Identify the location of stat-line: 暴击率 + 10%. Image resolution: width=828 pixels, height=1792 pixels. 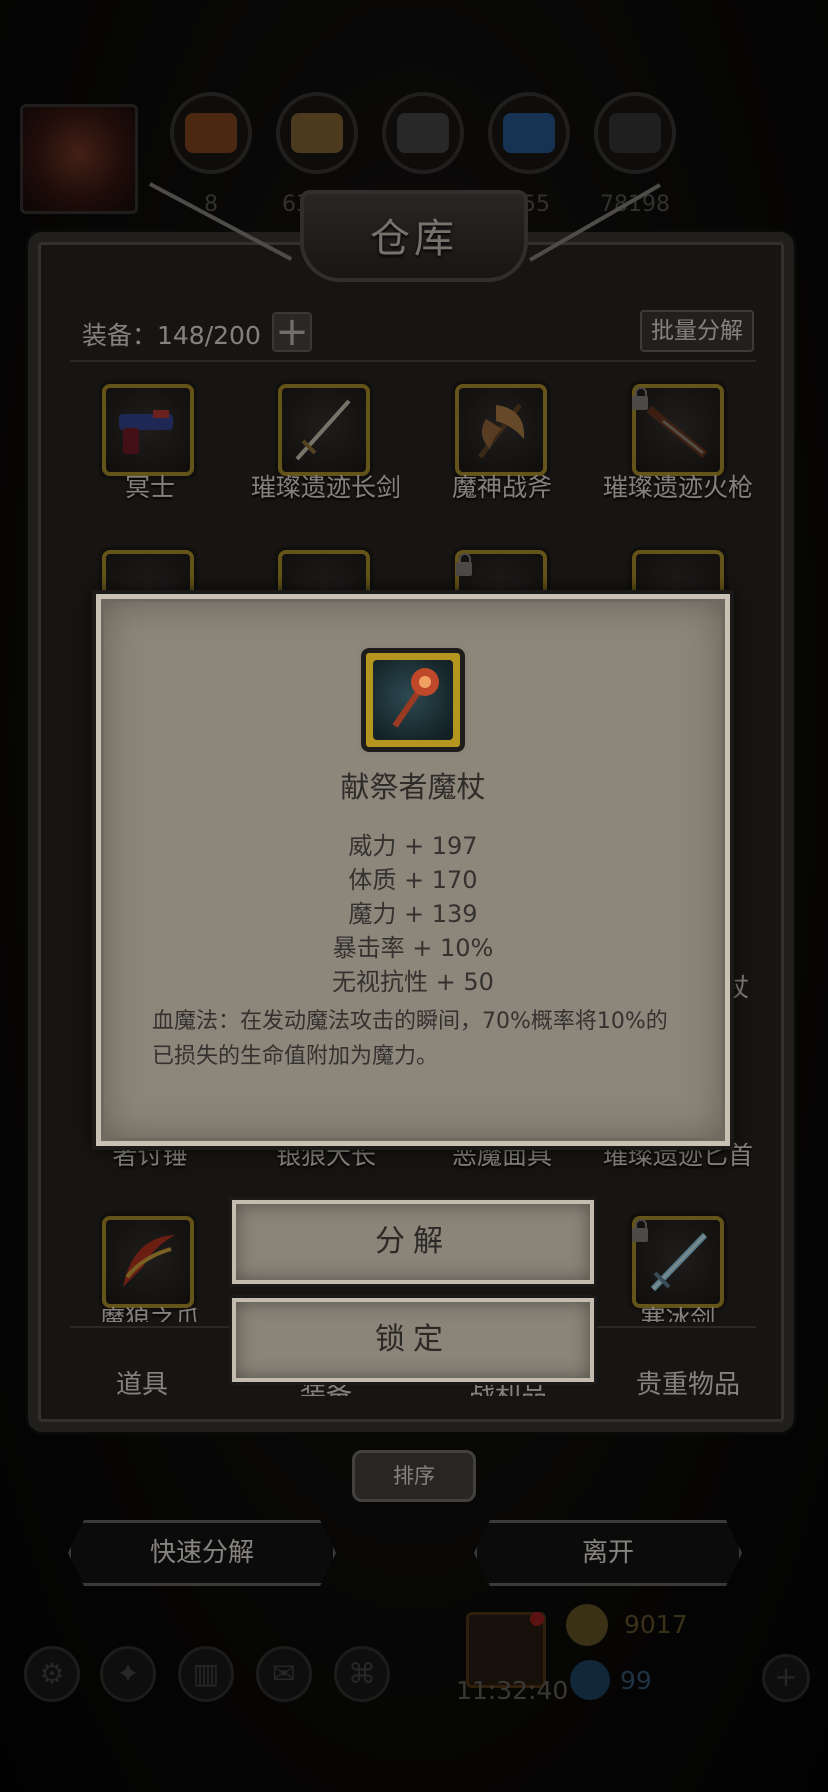
(413, 948).